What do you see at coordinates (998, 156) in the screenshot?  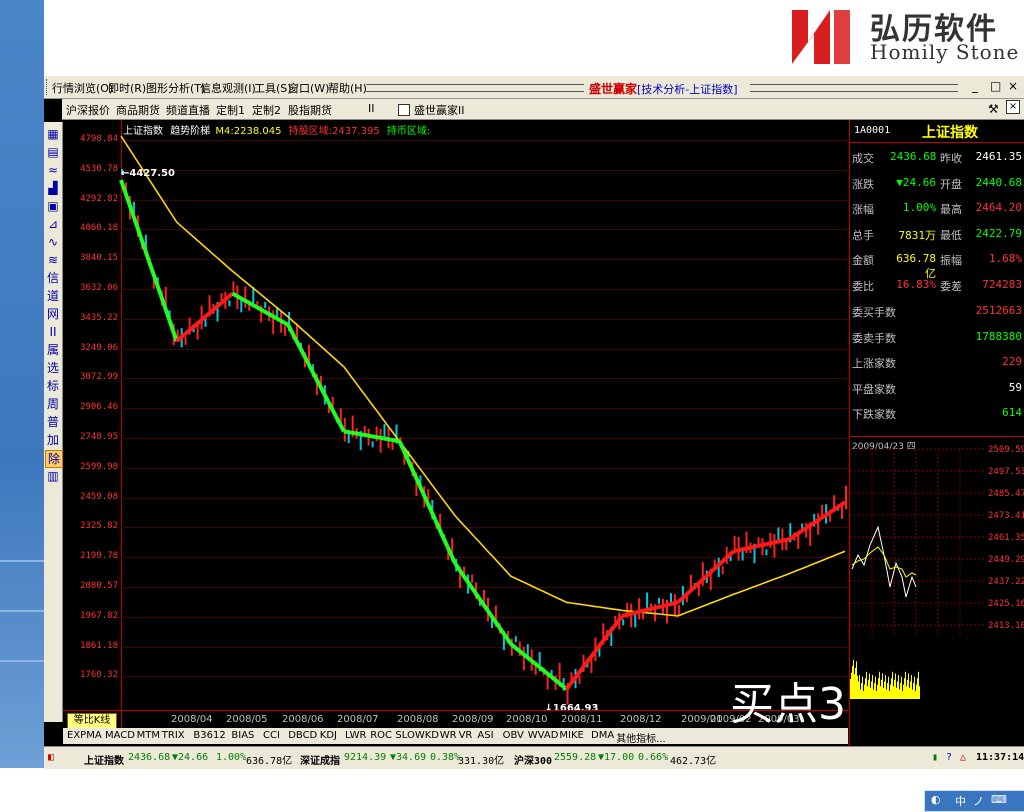 I see `quote-value: 2461.35` at bounding box center [998, 156].